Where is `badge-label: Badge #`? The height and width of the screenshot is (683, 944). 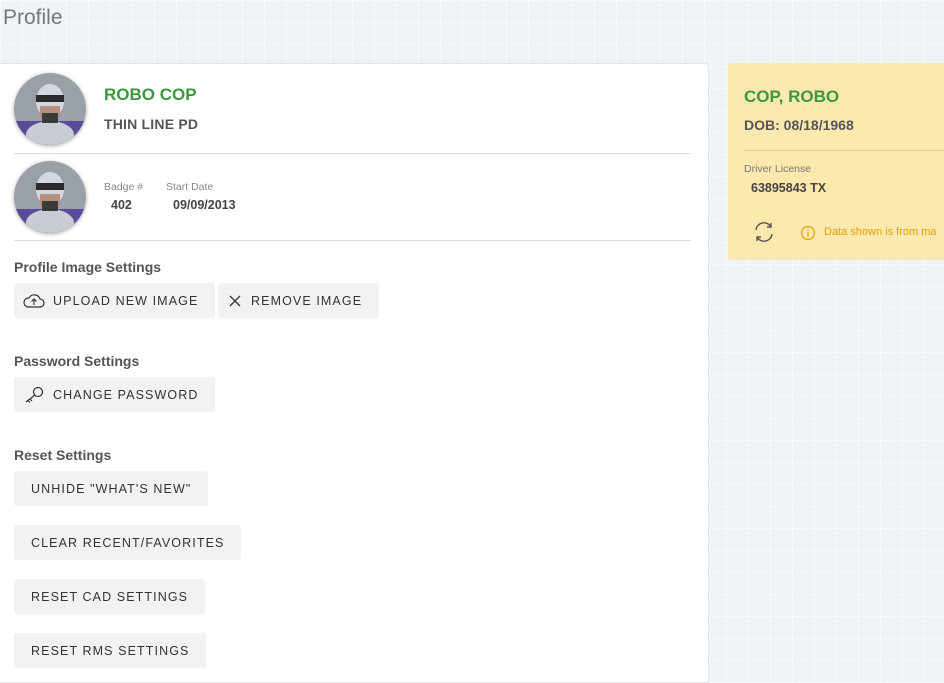
badge-label: Badge # is located at coordinates (124, 187).